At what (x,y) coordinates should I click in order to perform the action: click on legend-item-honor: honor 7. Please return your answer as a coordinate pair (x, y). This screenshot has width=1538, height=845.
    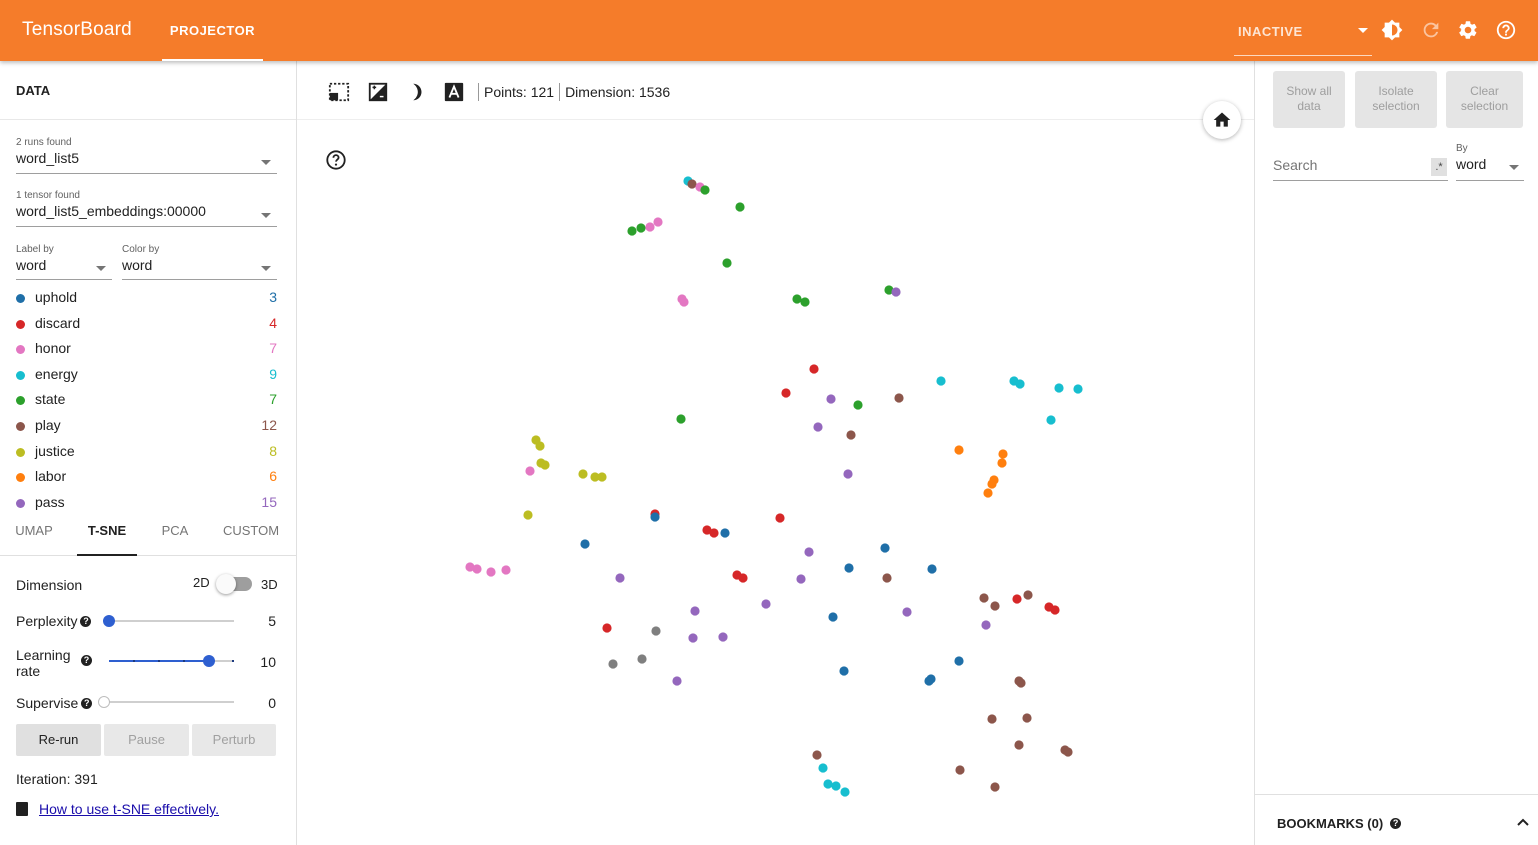
    Looking at the image, I should click on (146, 350).